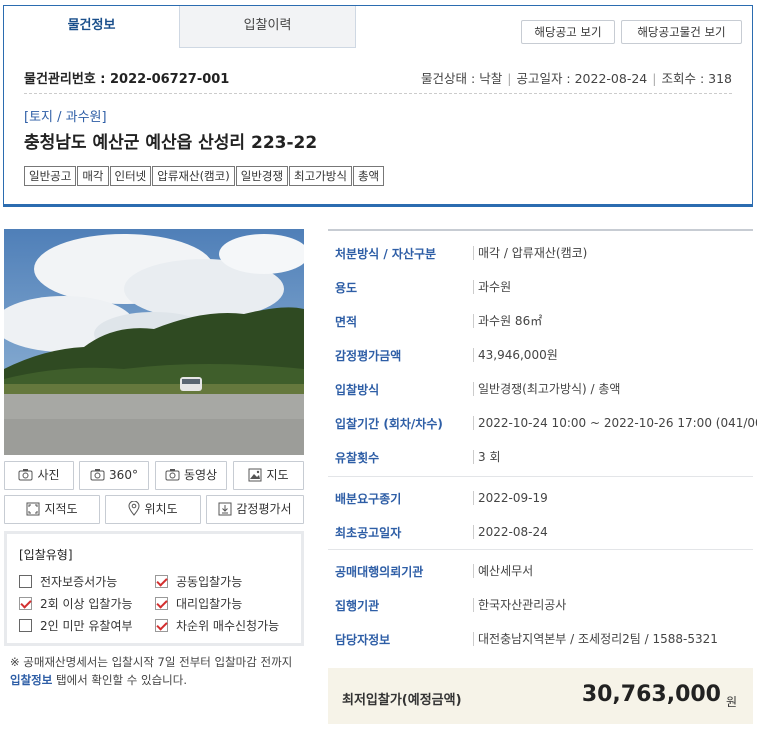 The height and width of the screenshot is (730, 757). Describe the element at coordinates (262, 176) in the screenshot. I see `tag: 일반경쟁` at that location.